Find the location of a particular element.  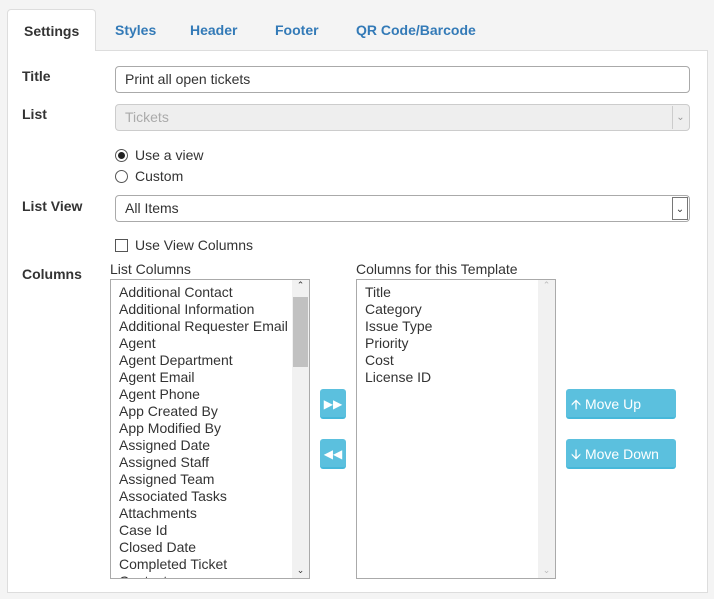

list-item: Priority is located at coordinates (456, 343).